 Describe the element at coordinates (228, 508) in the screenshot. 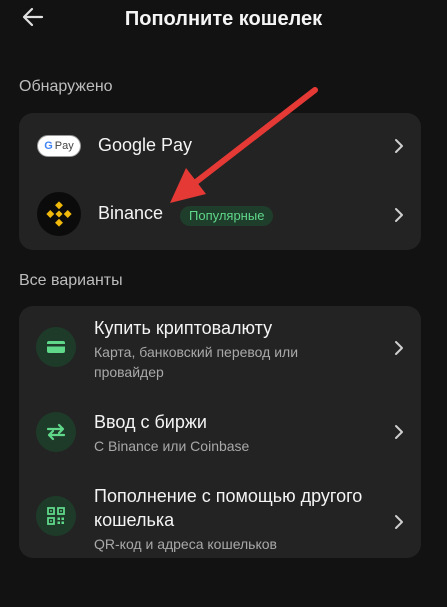

I see `other-wallet-title: Пополнение с помощью другого кошелька` at that location.